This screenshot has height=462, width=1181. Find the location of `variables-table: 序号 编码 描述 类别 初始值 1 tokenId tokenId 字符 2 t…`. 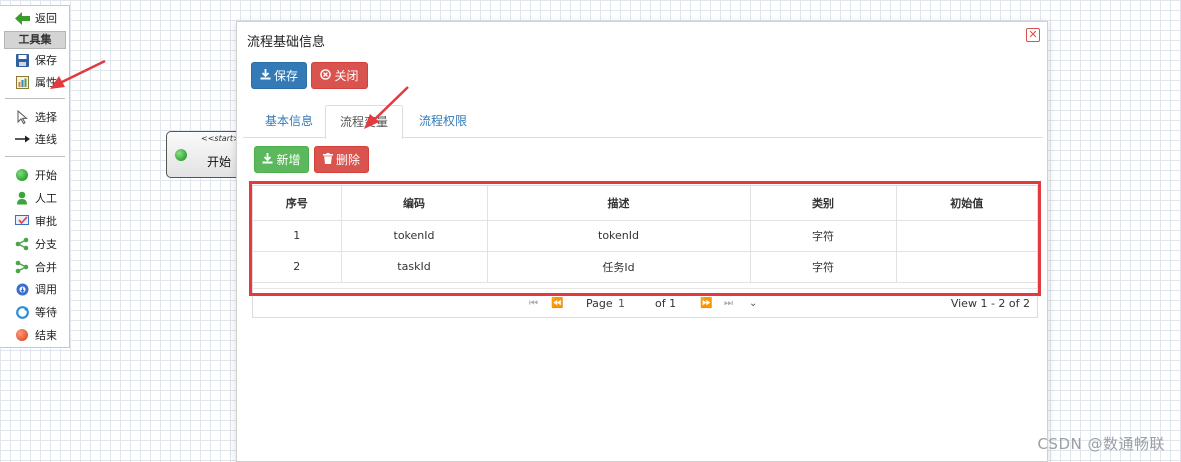

variables-table: 序号 编码 描述 类别 初始值 1 tokenId tokenId 字符 2 t… is located at coordinates (645, 234).